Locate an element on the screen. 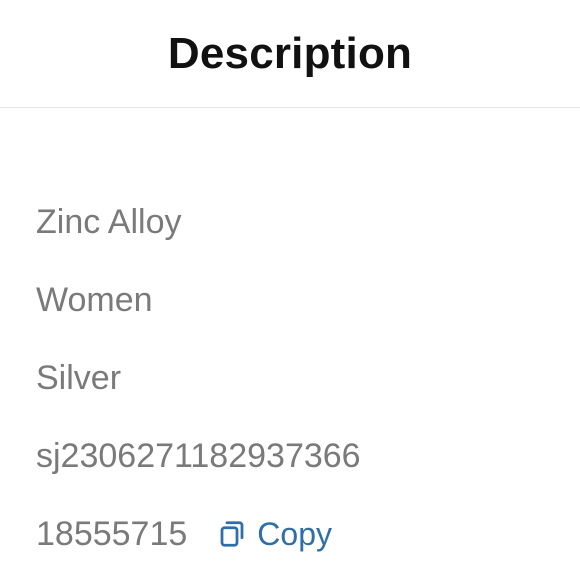 Image resolution: width=580 pixels, height=580 pixels. copy-button: Copy is located at coordinates (274, 534).